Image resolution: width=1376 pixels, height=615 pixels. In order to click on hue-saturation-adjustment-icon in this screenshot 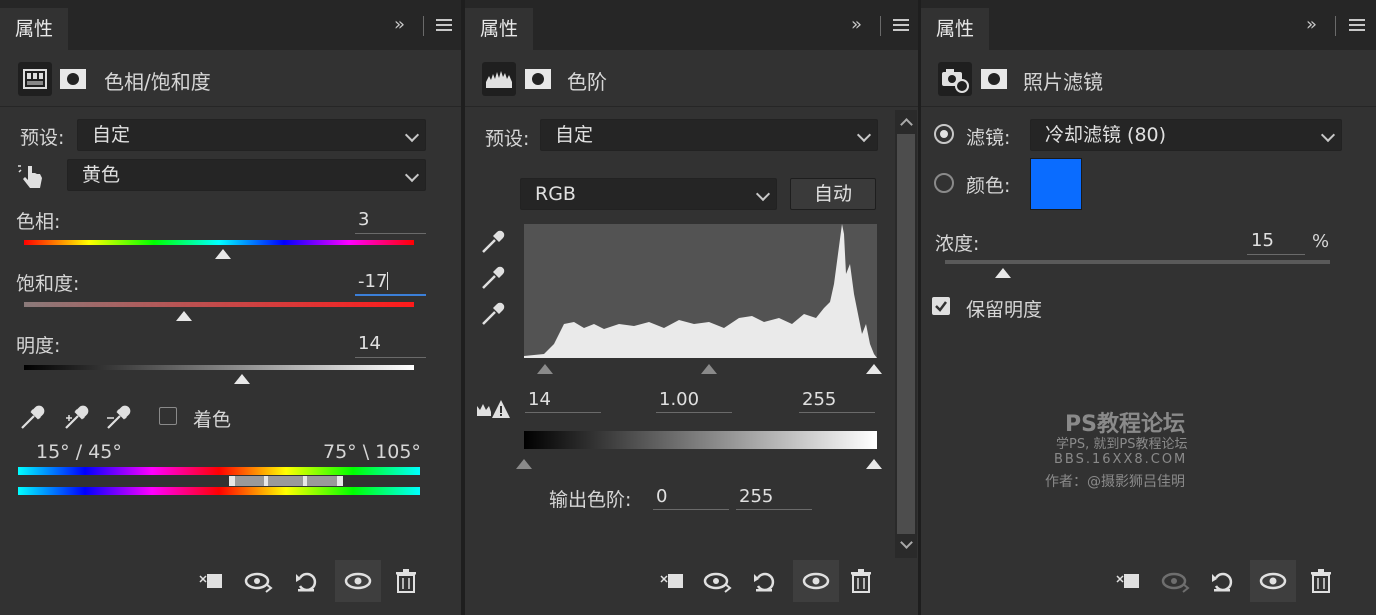, I will do `click(35, 79)`.